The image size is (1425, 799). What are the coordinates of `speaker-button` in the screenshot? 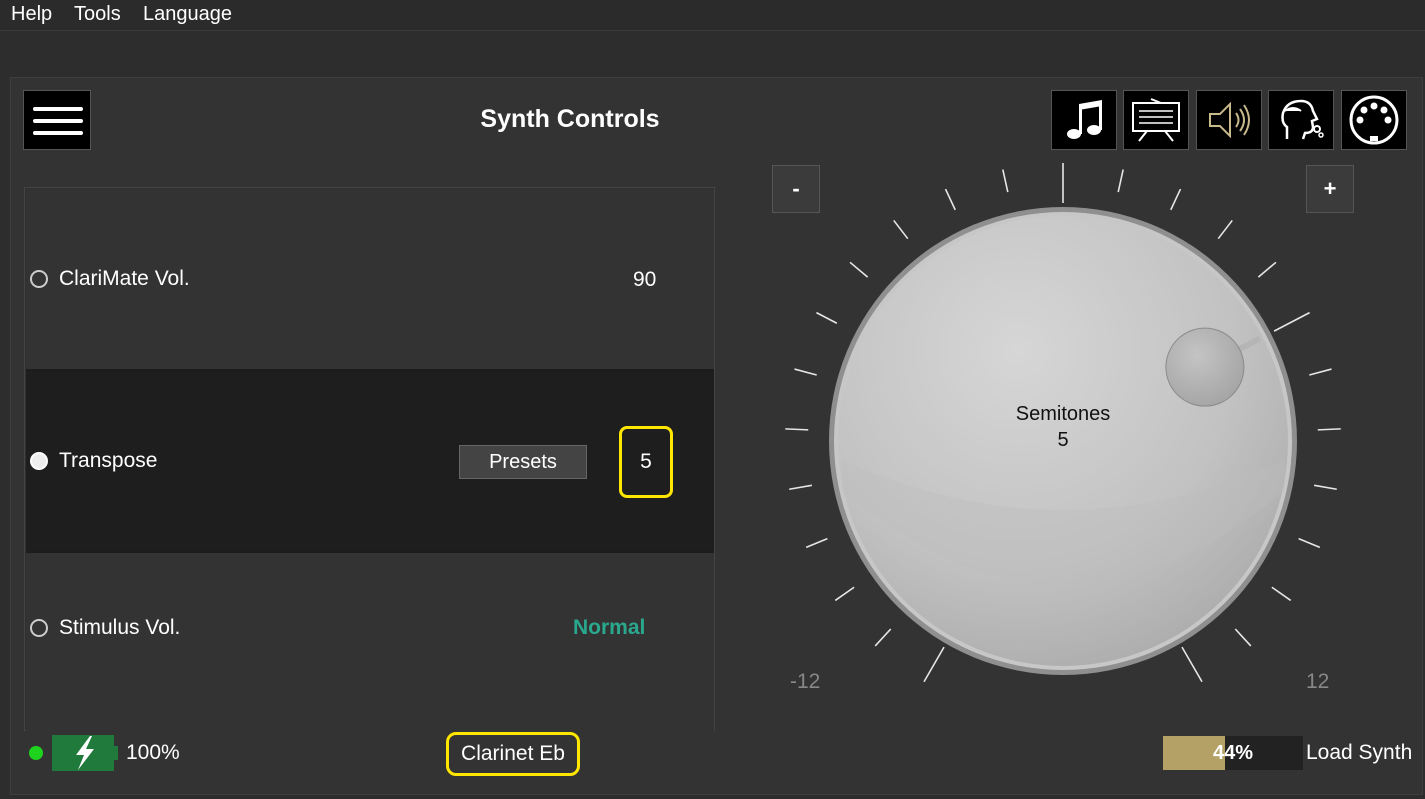 It's located at (1229, 120).